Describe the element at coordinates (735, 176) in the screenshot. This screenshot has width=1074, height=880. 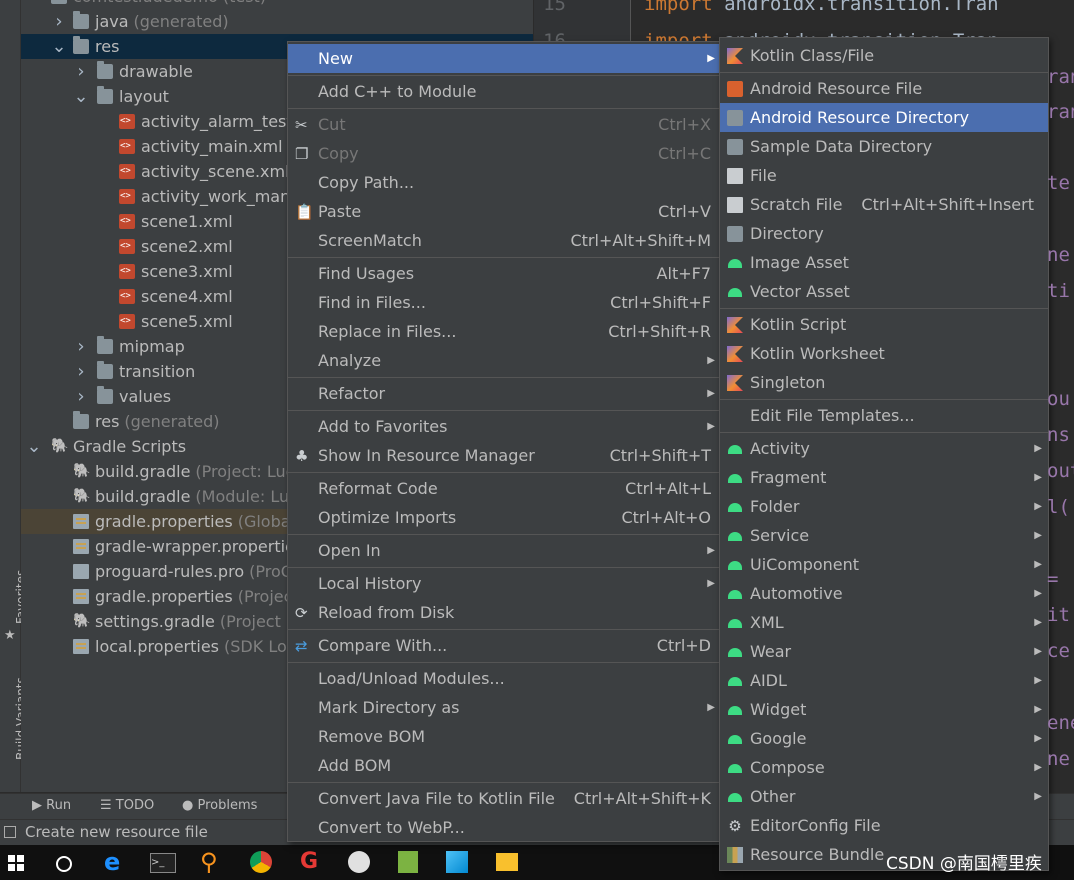
I see `file-icon` at that location.